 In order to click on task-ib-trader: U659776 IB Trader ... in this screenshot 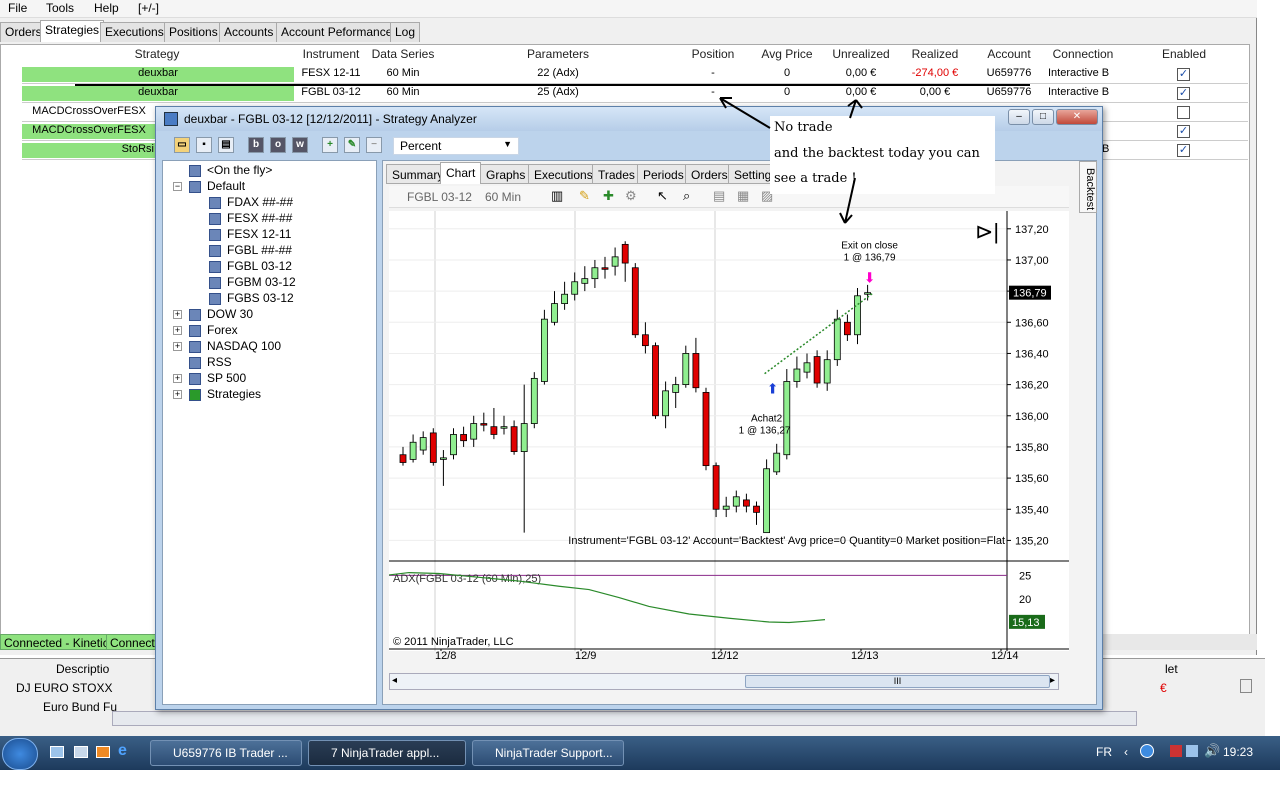, I will do `click(226, 753)`.